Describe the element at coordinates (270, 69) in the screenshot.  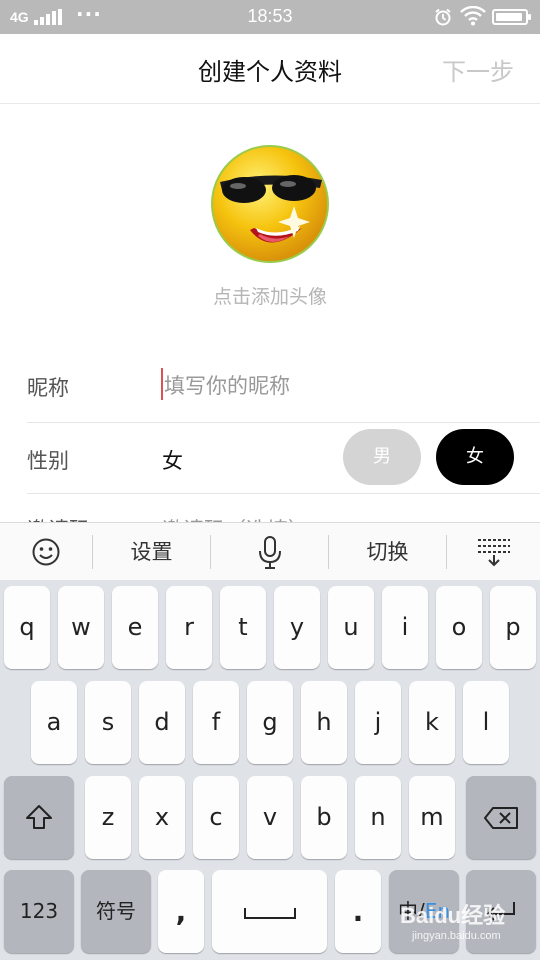
I see `app-header: 创建个人资料 下一步` at that location.